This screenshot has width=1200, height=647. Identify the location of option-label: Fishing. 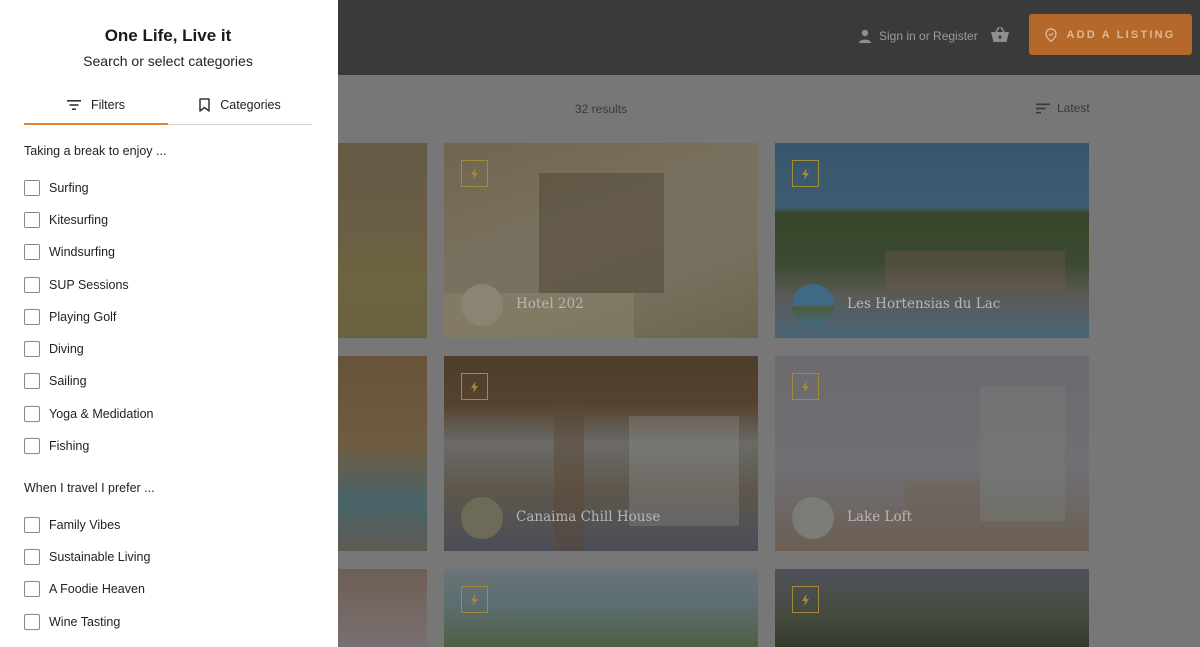
(69, 445).